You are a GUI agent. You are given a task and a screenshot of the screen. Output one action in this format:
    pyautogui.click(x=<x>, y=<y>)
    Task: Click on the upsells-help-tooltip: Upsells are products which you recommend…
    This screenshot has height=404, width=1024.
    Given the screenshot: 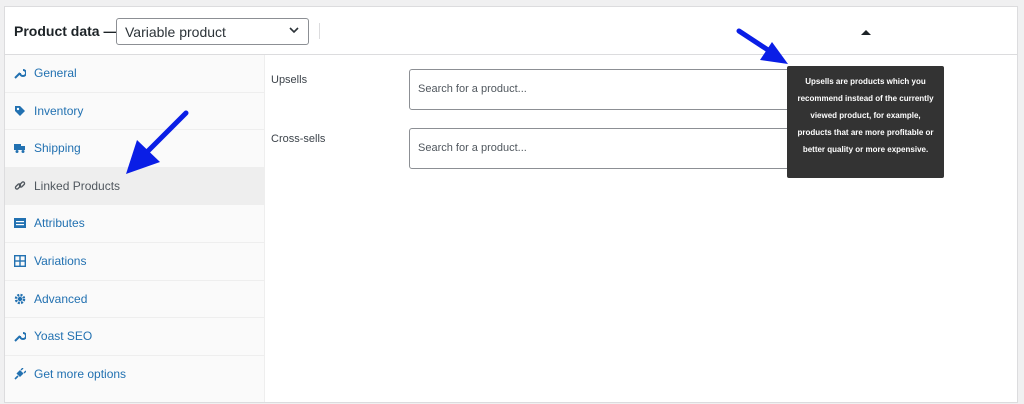 What is the action you would take?
    pyautogui.click(x=865, y=122)
    